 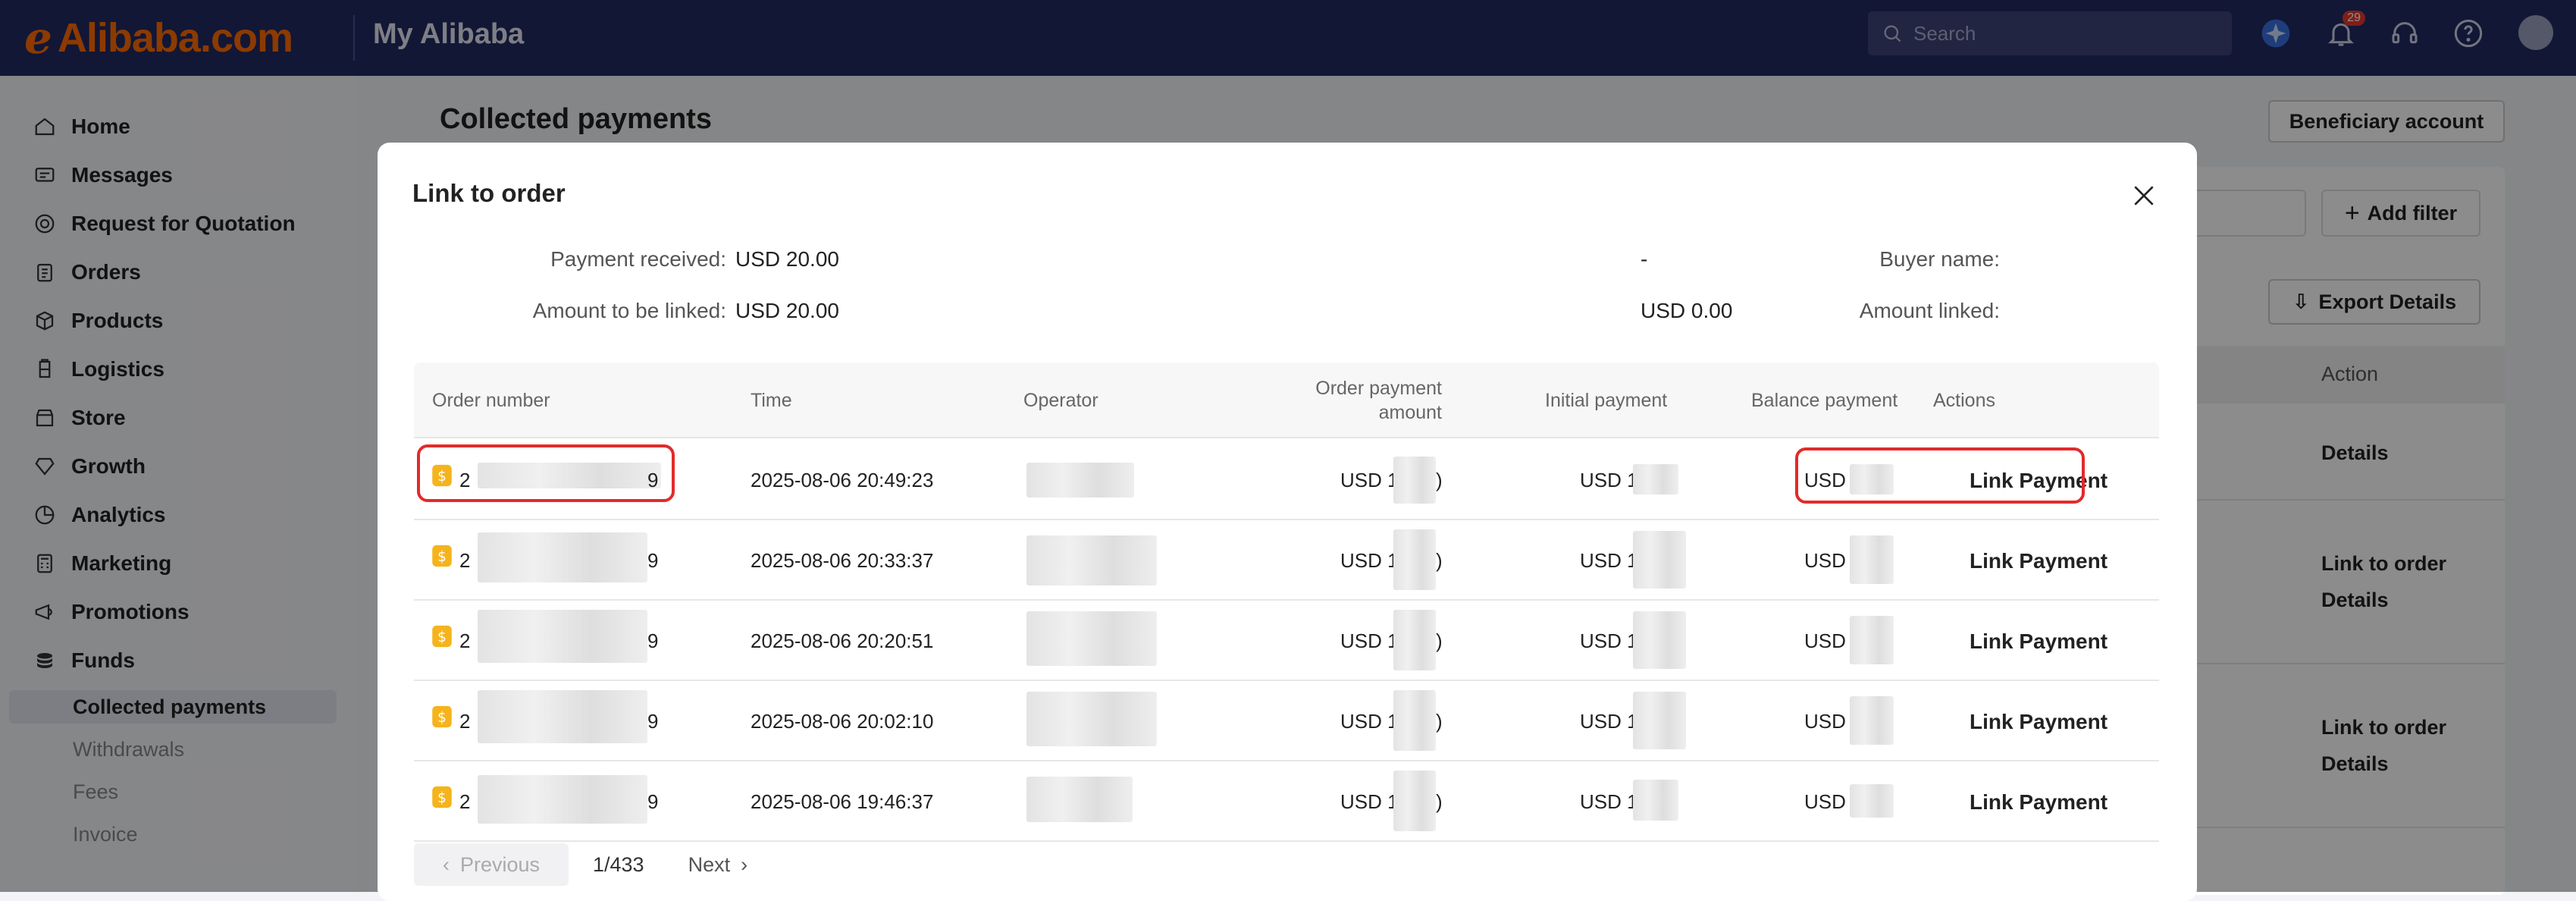 What do you see at coordinates (843, 721) in the screenshot?
I see `order-time: 2025-08-06 20:02:10` at bounding box center [843, 721].